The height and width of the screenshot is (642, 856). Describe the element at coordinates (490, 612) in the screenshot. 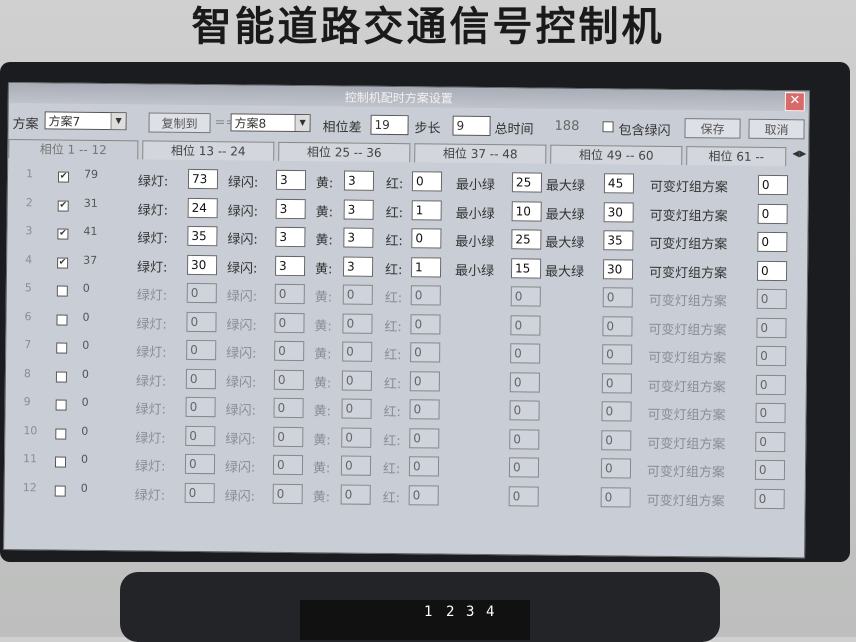

I see `key-4: 4` at that location.